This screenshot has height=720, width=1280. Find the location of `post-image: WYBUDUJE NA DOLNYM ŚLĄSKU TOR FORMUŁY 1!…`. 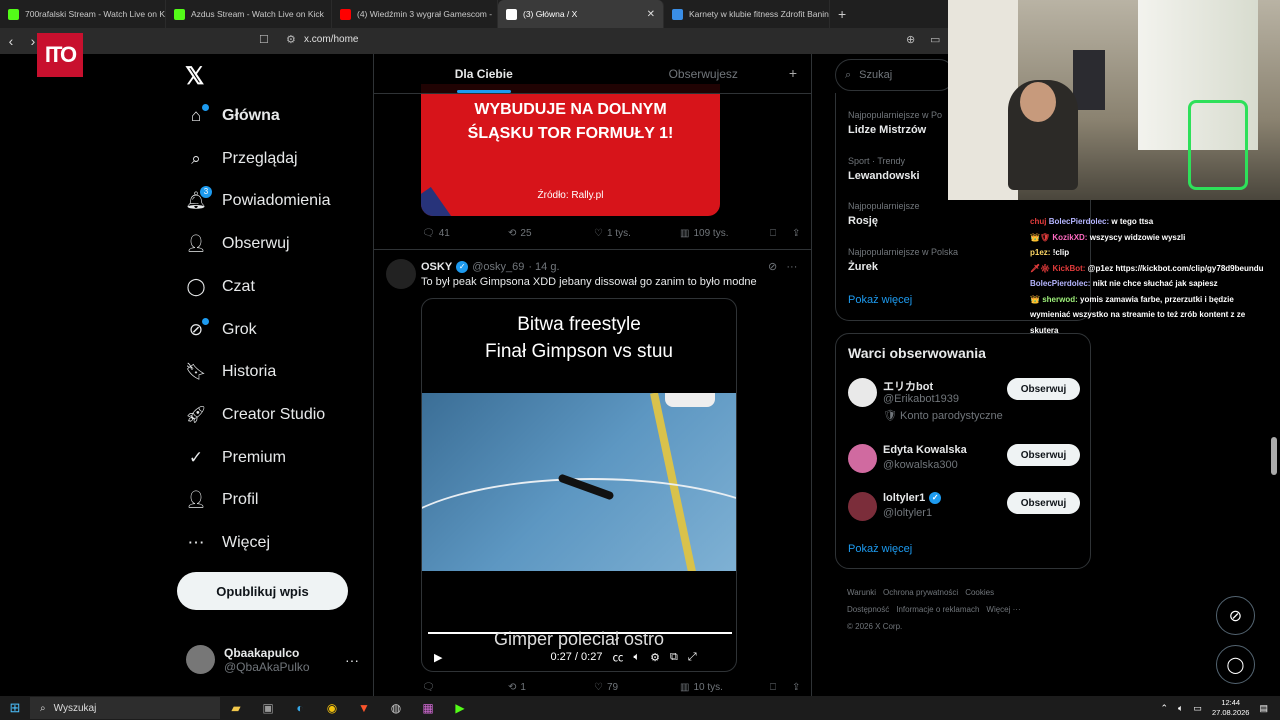

post-image: WYBUDUJE NA DOLNYM ŚLĄSKU TOR FORMUŁY 1!… is located at coordinates (570, 150).